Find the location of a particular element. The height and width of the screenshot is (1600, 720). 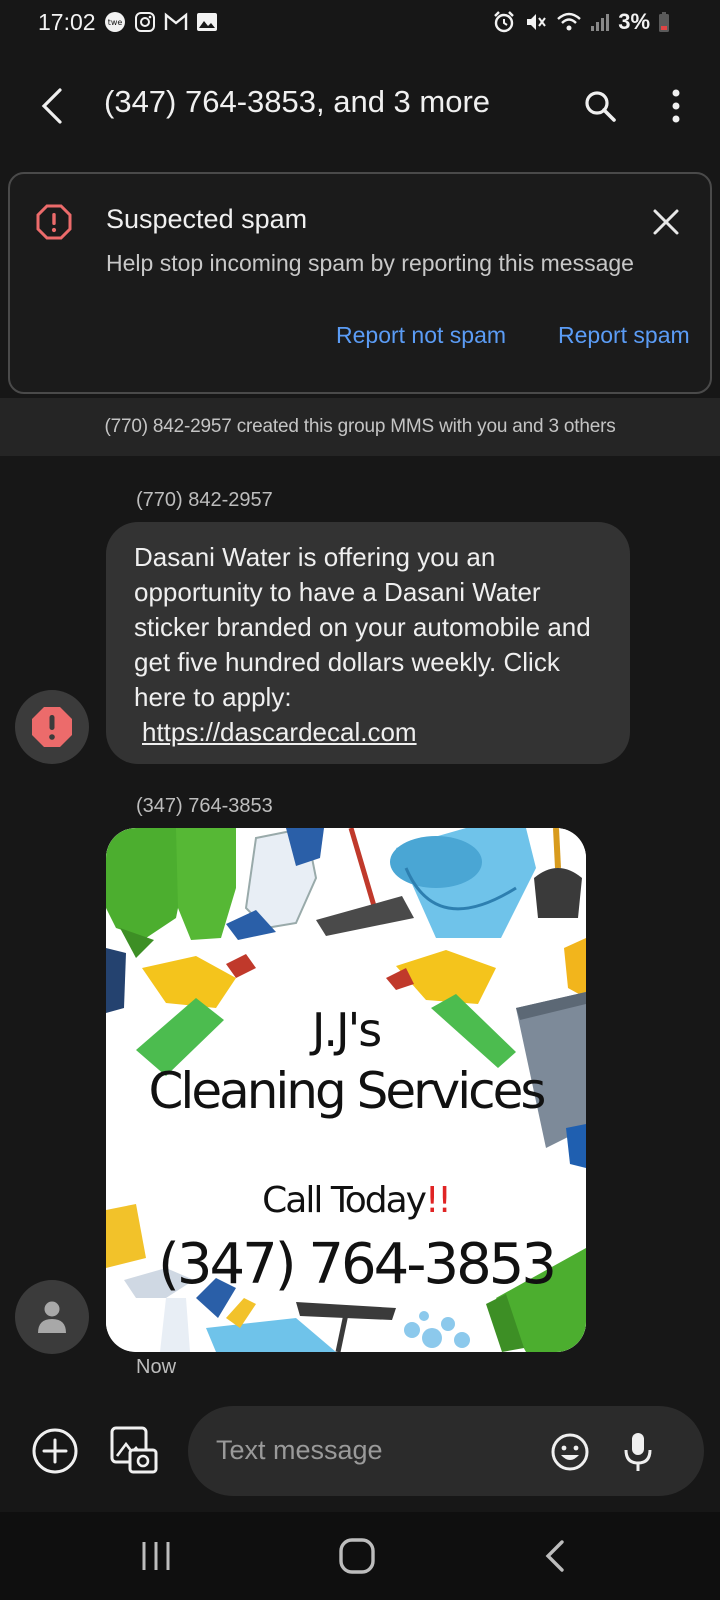

search-icon is located at coordinates (600, 106).